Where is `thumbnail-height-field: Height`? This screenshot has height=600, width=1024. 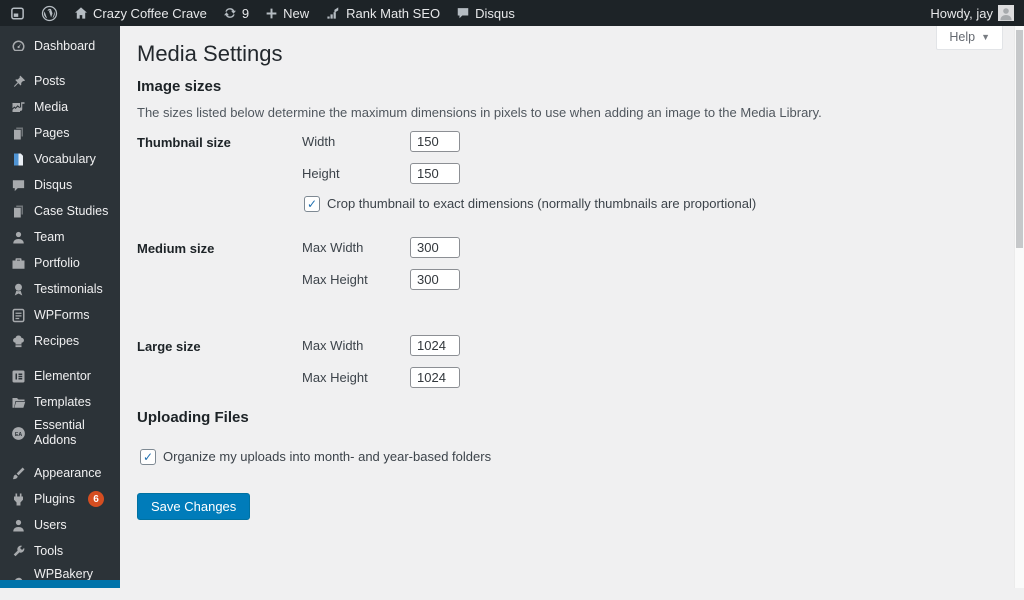
thumbnail-height-field: Height is located at coordinates (658, 174).